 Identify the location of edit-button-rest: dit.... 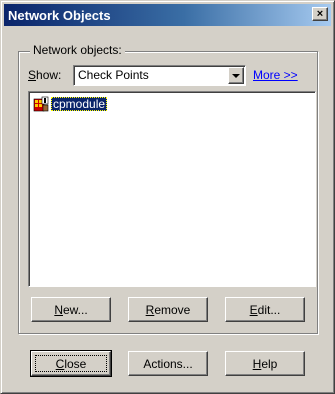
(269, 309).